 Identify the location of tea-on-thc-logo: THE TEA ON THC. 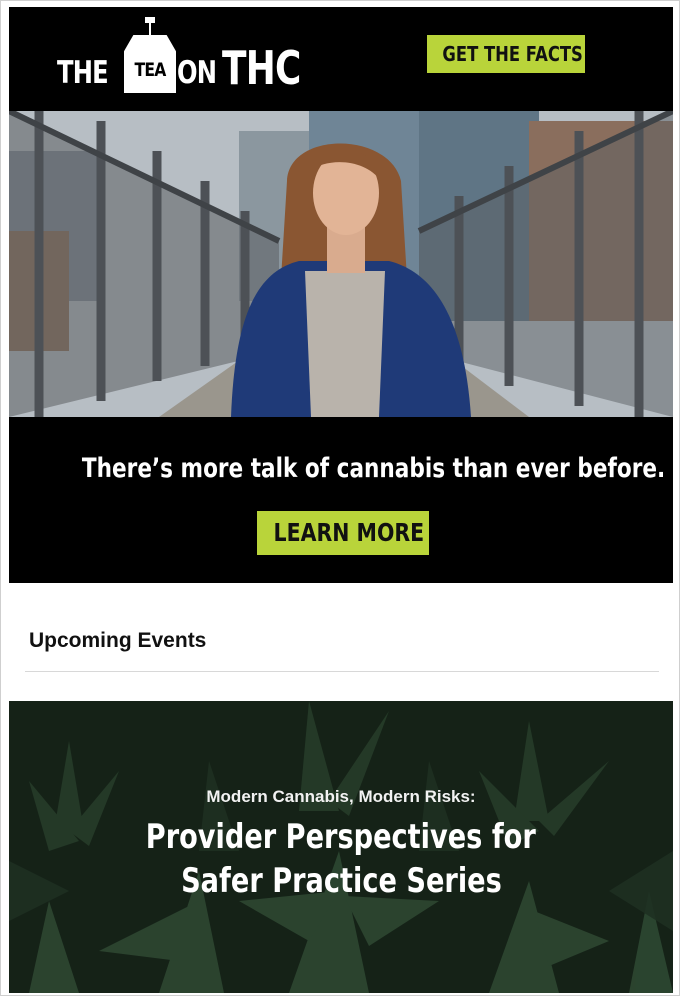
(187, 59).